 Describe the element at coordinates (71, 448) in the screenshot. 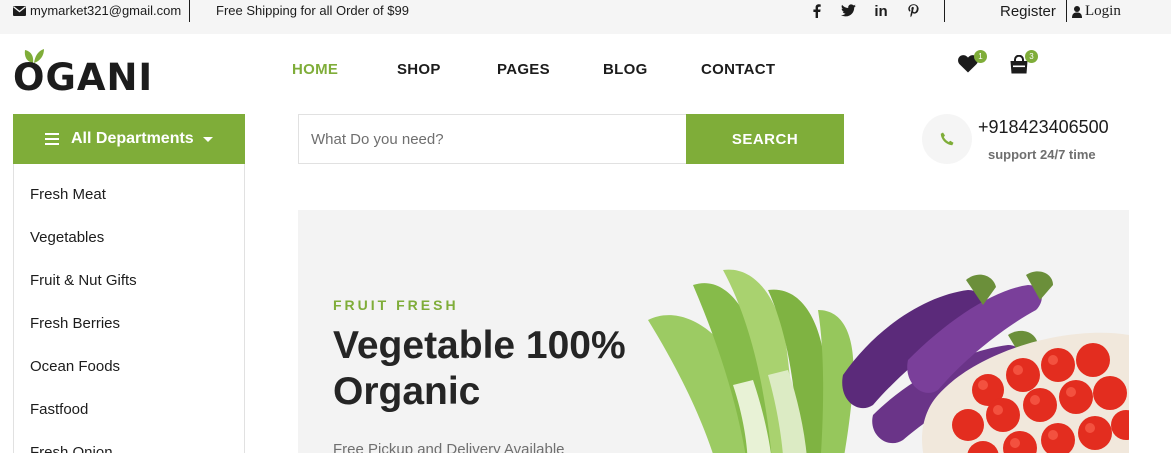

I see `department-item: Fresh Onion` at that location.